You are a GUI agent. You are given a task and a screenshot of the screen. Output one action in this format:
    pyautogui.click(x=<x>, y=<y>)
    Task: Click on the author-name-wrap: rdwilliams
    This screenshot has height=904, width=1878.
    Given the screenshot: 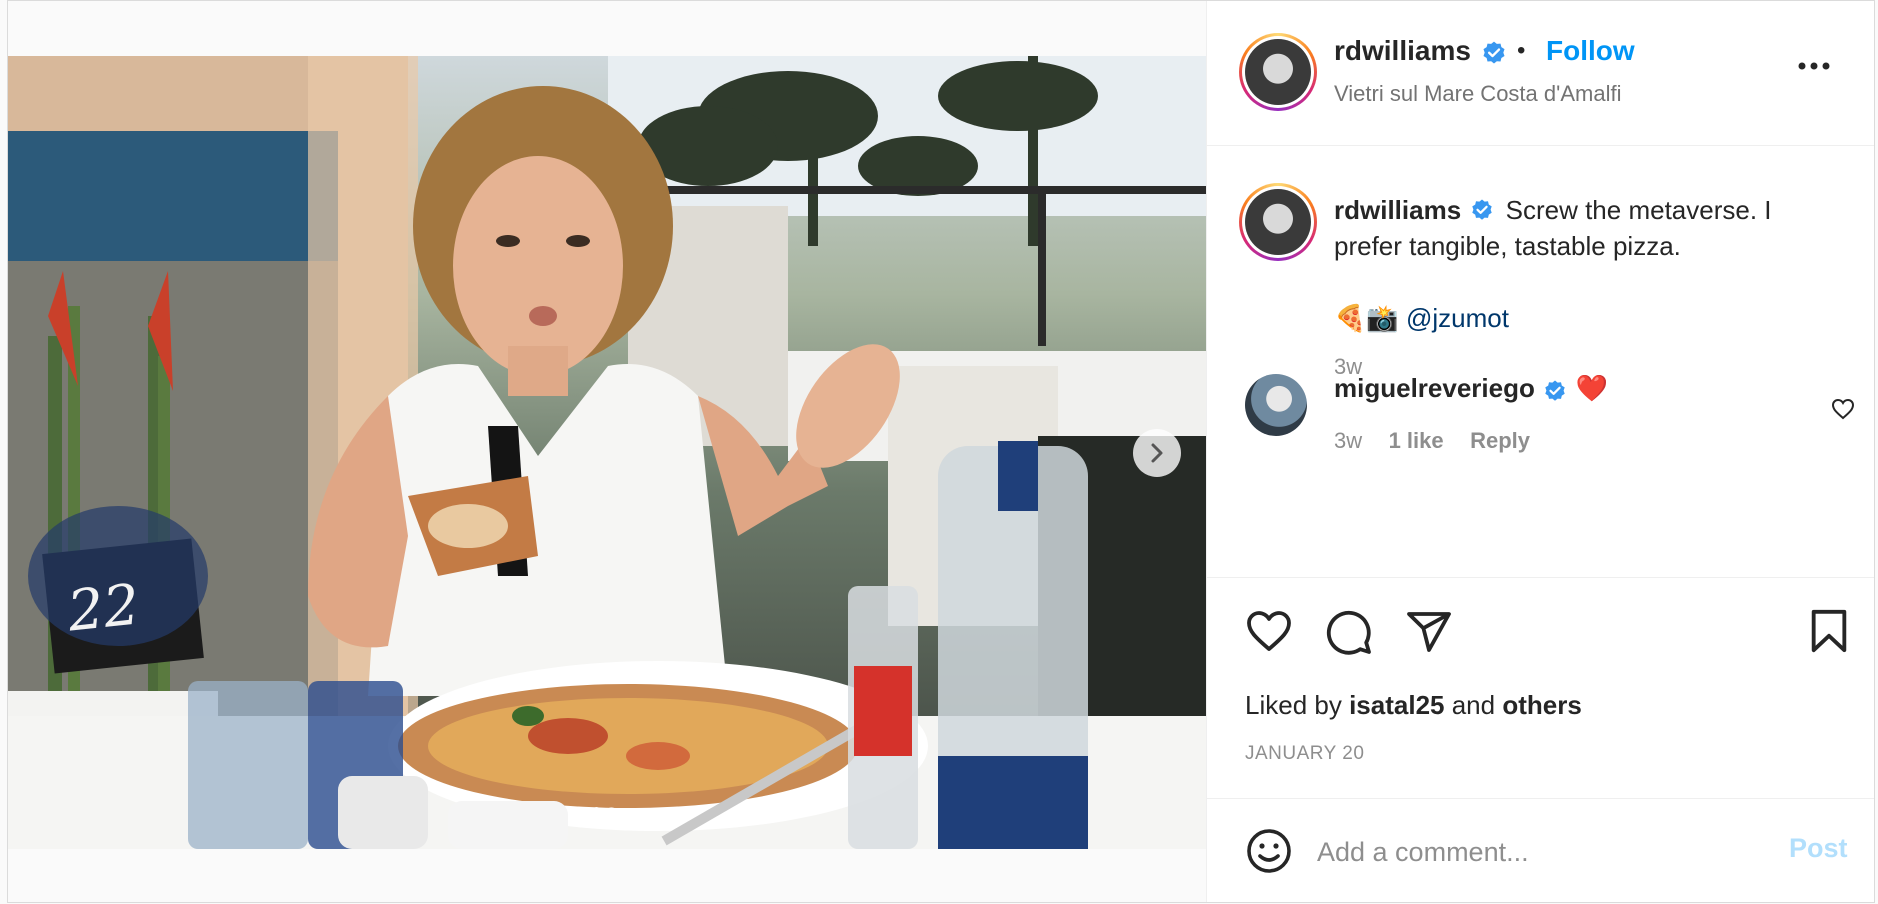 What is the action you would take?
    pyautogui.click(x=1420, y=51)
    